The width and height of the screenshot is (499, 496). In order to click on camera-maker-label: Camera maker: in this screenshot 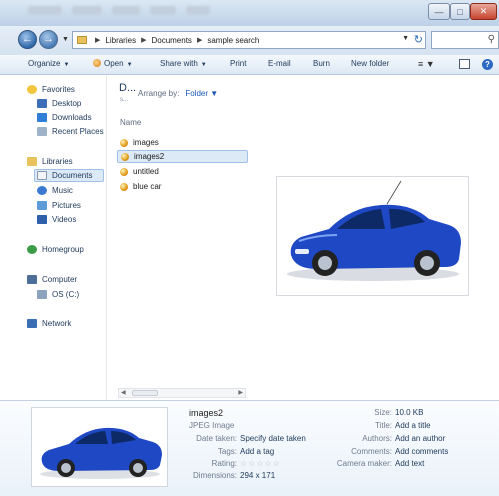, I will do `click(364, 463)`.